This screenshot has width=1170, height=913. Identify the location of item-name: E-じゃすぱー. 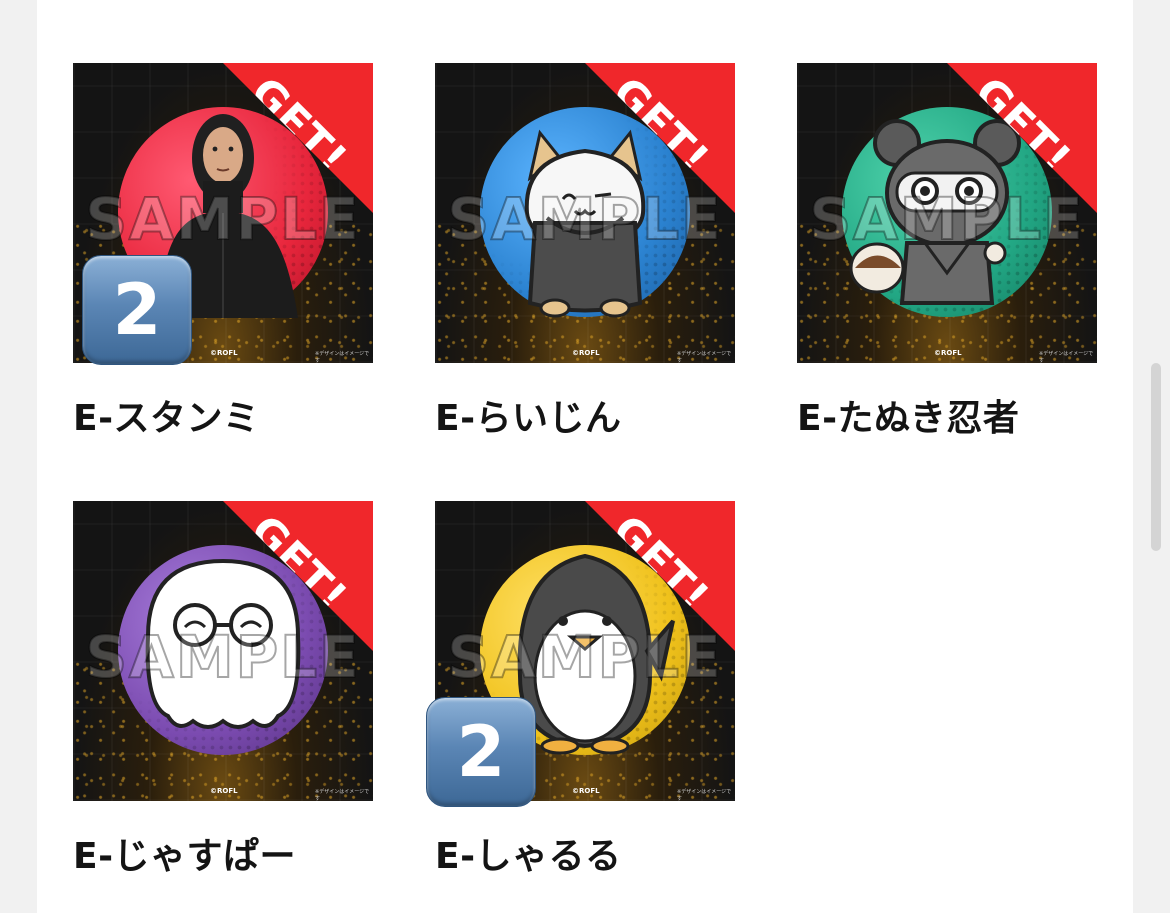
(185, 856).